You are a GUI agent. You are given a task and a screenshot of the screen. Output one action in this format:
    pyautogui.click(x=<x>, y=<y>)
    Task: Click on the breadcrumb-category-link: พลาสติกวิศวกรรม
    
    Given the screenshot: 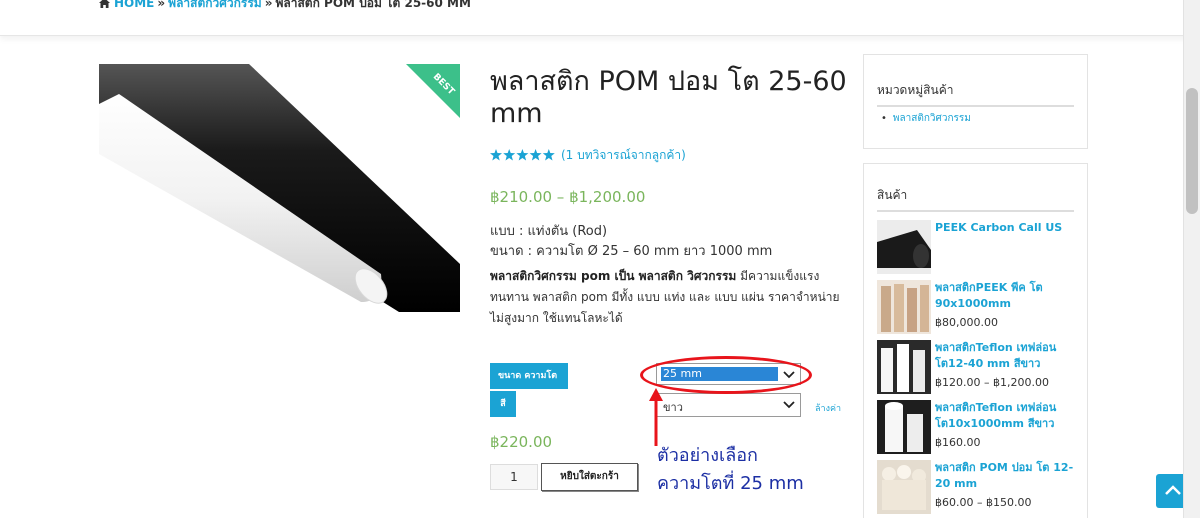 What is the action you would take?
    pyautogui.click(x=215, y=5)
    